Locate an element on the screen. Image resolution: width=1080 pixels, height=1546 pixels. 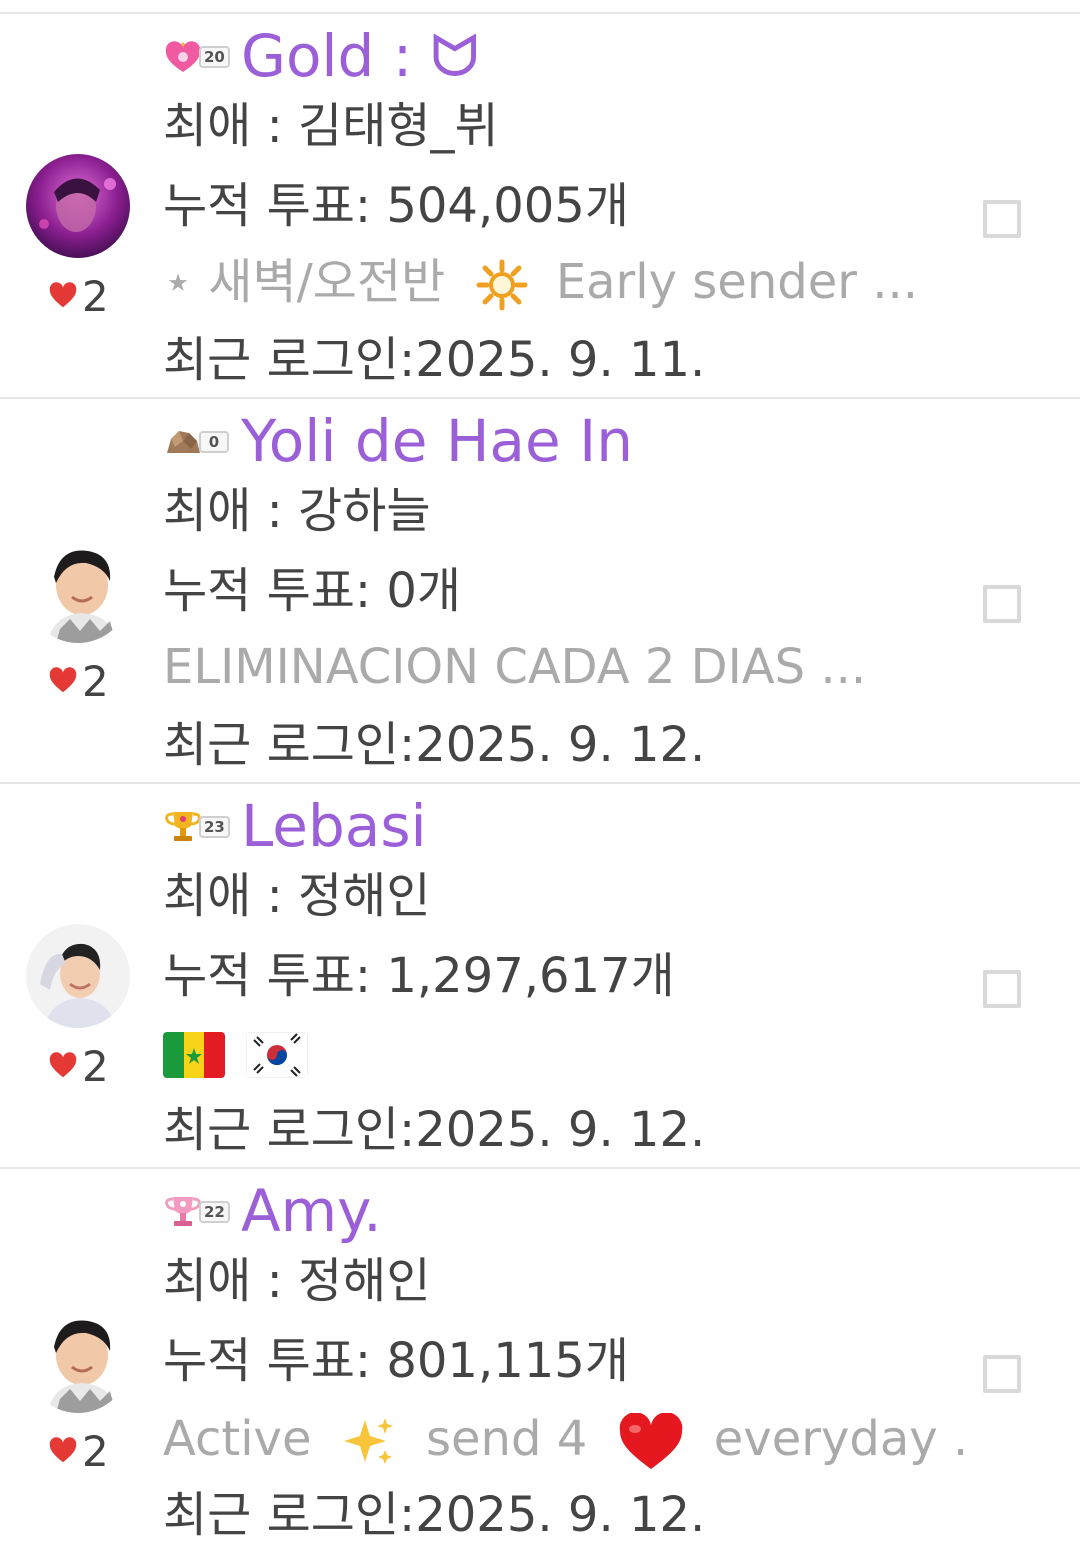
badge-level: 23 is located at coordinates (214, 827).